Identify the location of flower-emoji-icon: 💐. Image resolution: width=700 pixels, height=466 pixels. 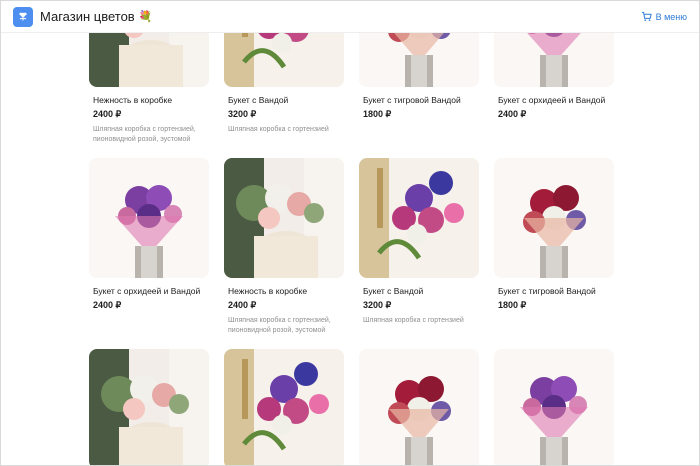
(145, 17).